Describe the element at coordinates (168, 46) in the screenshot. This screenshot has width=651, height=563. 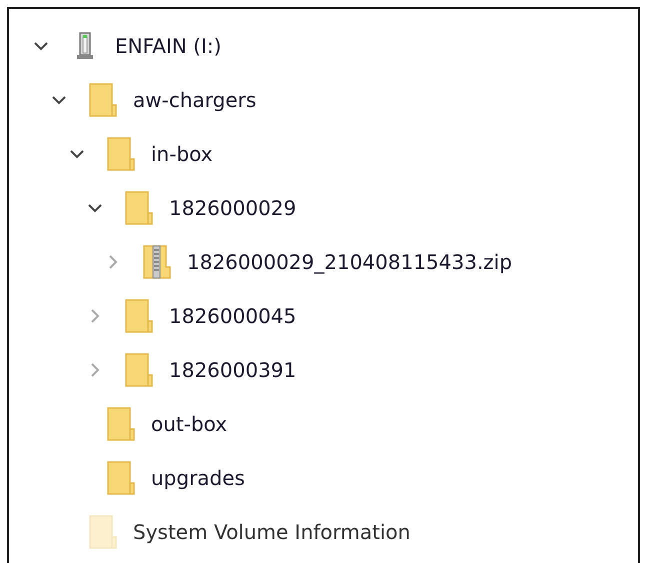
I see `tree-item: ENFAIN (I:)` at that location.